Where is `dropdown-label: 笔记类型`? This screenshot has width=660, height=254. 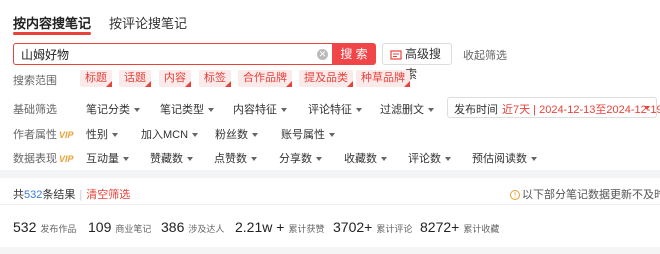
dropdown-label: 笔记类型 is located at coordinates (182, 110).